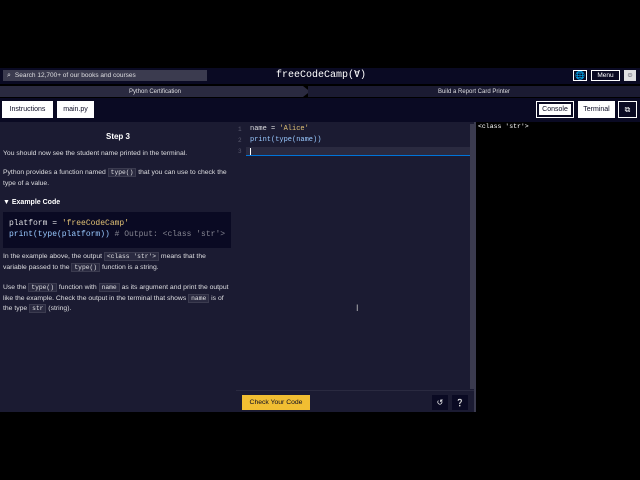  I want to click on code-line-2: print(type(name)), so click(285, 140).